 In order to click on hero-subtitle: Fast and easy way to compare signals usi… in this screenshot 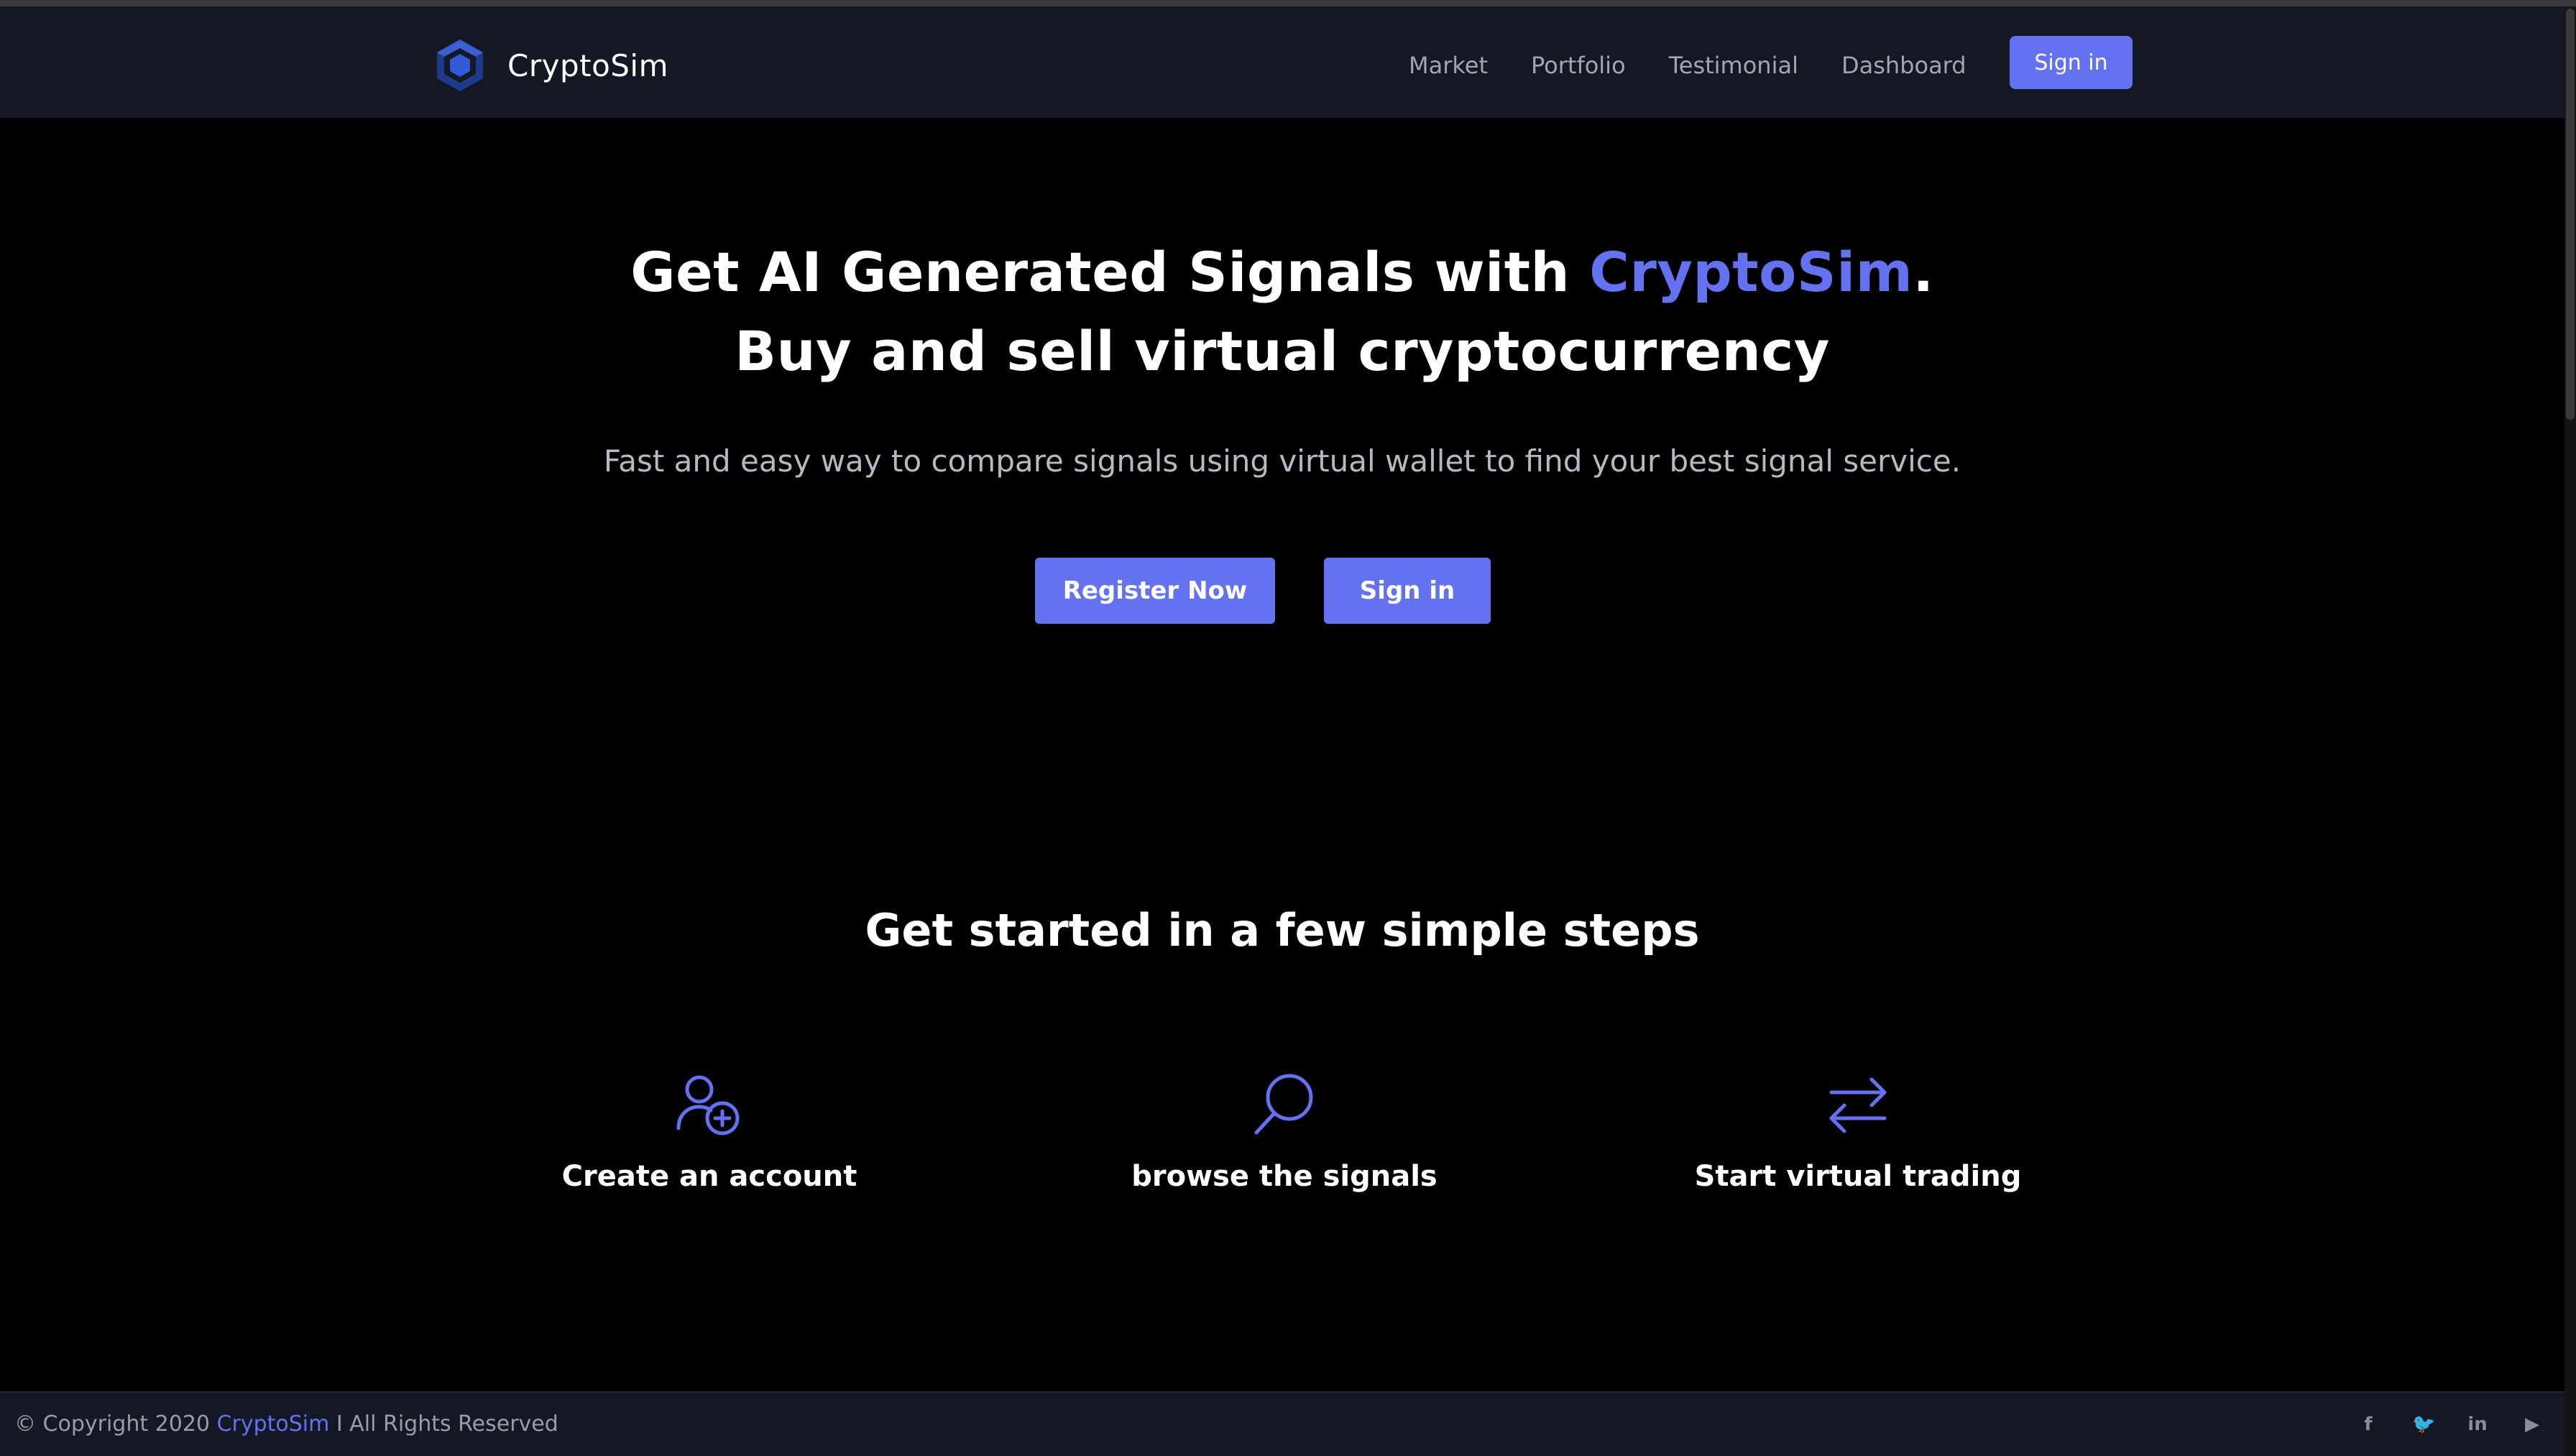, I will do `click(1282, 461)`.